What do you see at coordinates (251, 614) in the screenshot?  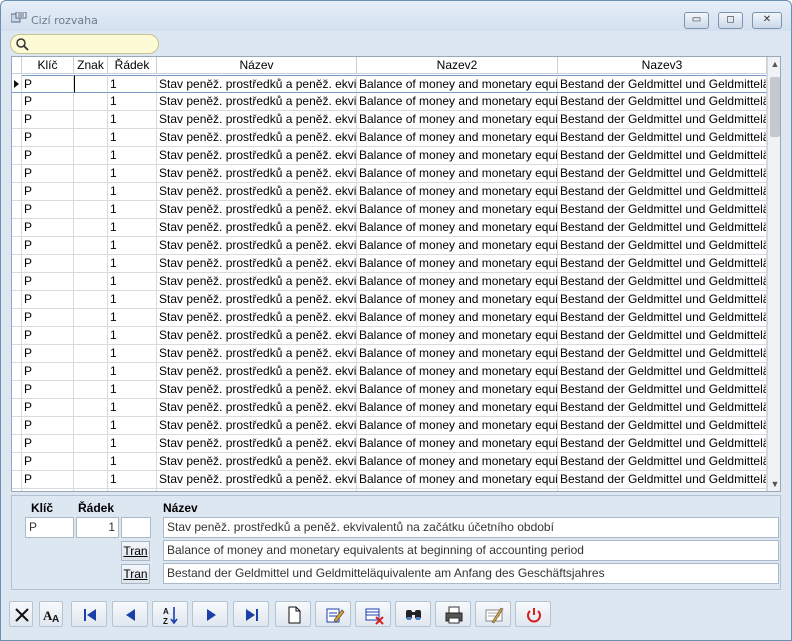 I see `last-record-button` at bounding box center [251, 614].